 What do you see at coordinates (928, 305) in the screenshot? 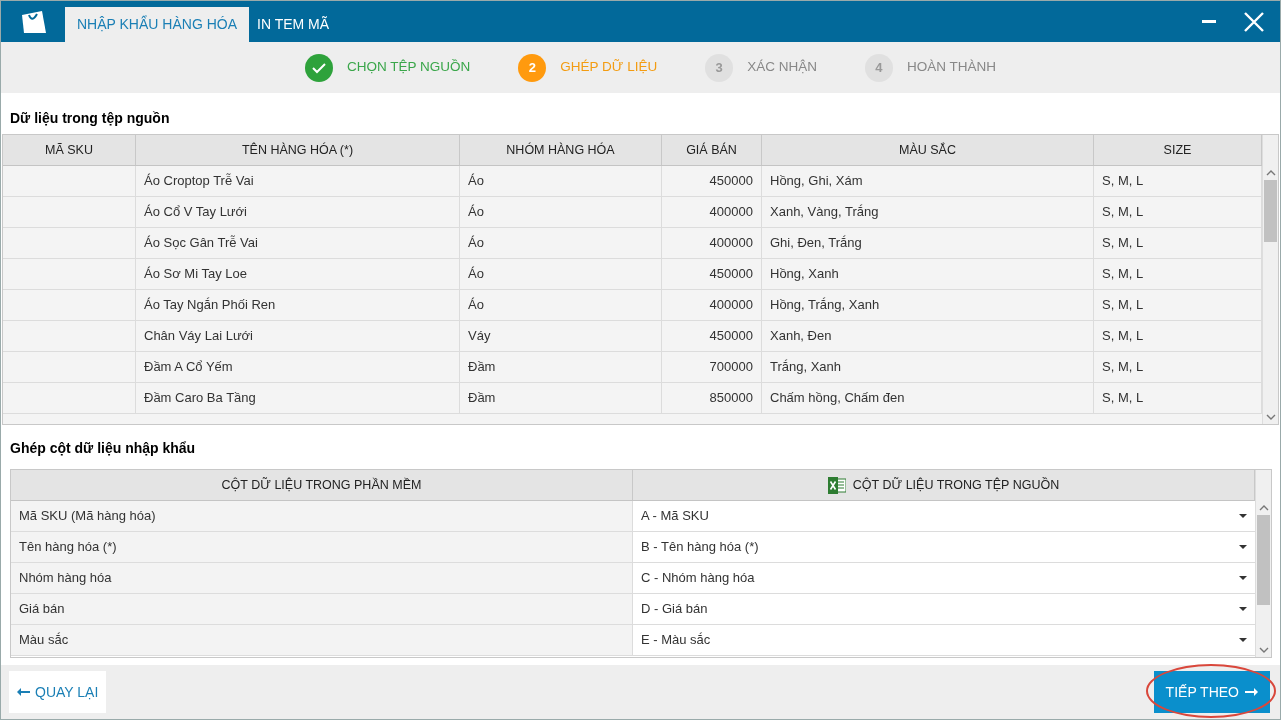
I see `table-cell: Hồng, Trắng, Xanh` at bounding box center [928, 305].